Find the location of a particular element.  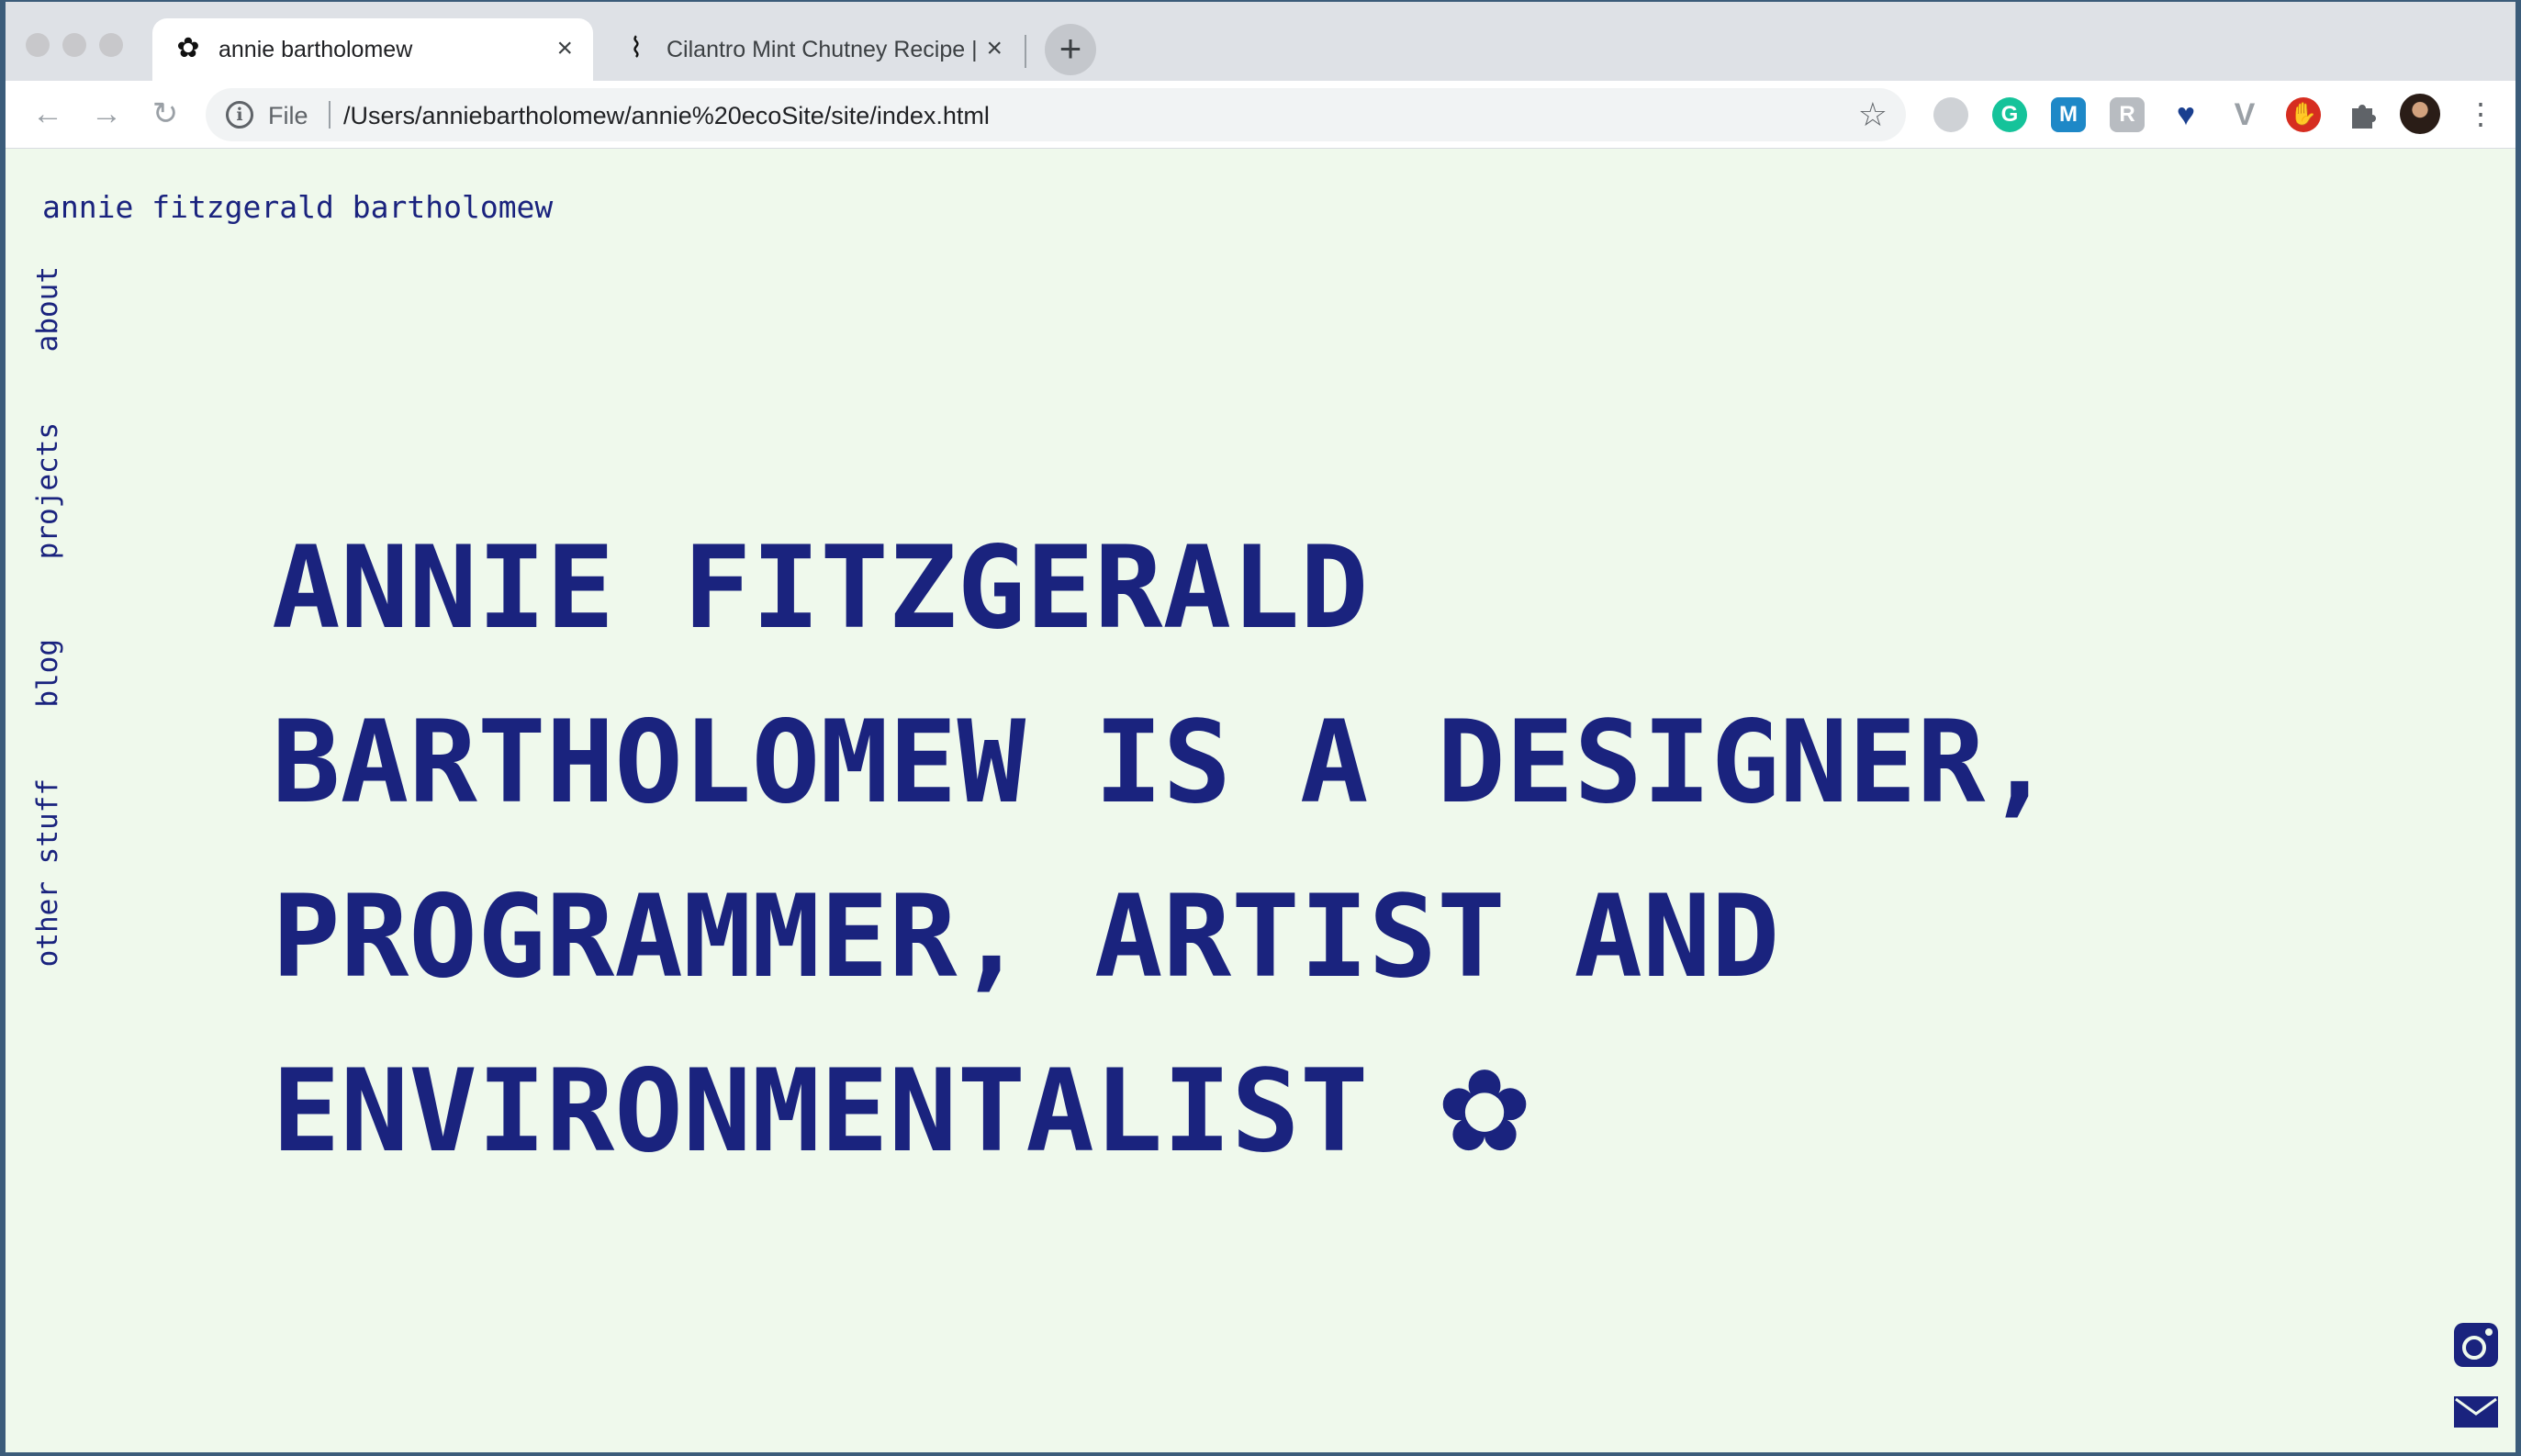

flower-favicon-icon: ✿ is located at coordinates (188, 48).